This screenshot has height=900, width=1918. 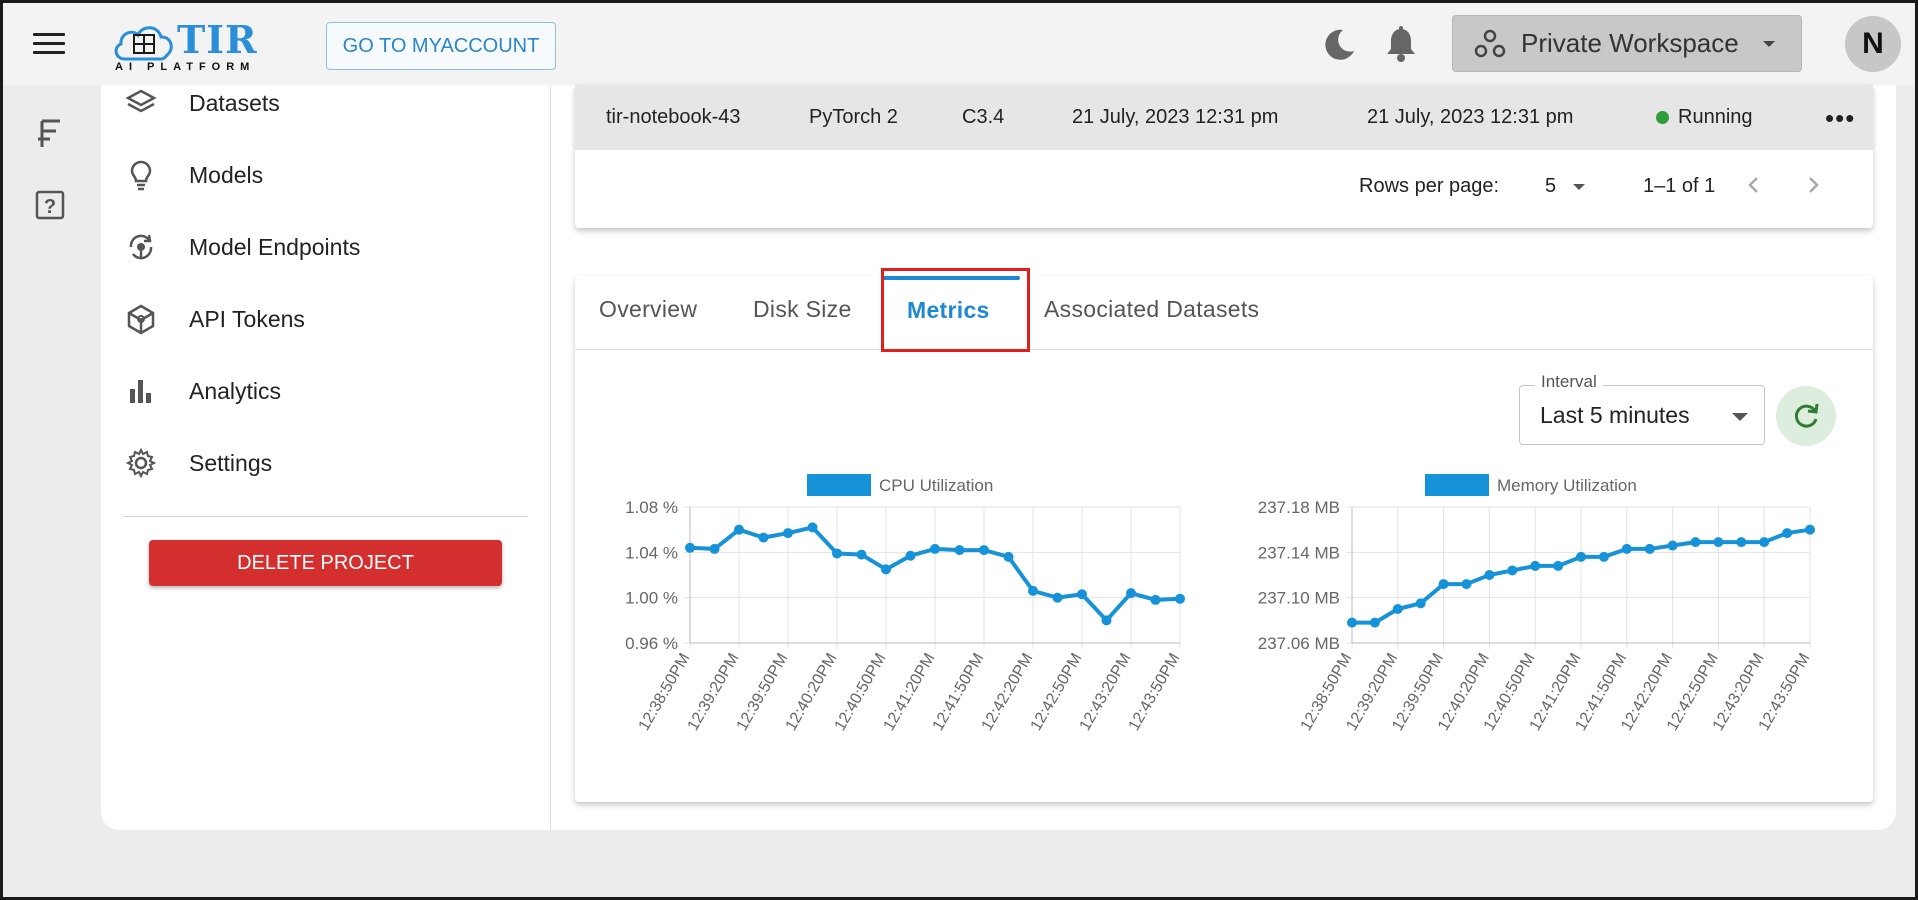 I want to click on sidebar-item-datasets: Datasets, so click(x=323, y=103).